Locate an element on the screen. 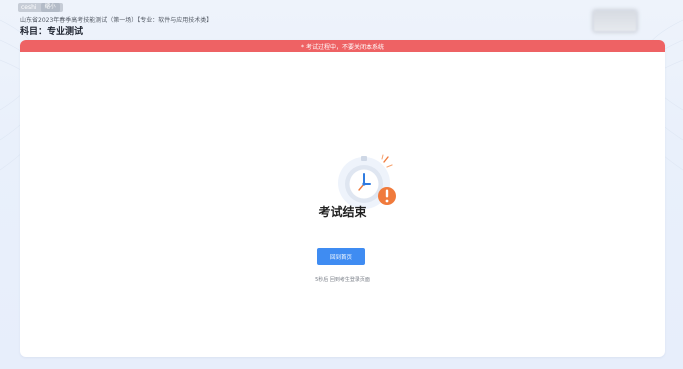 The height and width of the screenshot is (369, 683). minimize-button: 缩小 is located at coordinates (50, 7).